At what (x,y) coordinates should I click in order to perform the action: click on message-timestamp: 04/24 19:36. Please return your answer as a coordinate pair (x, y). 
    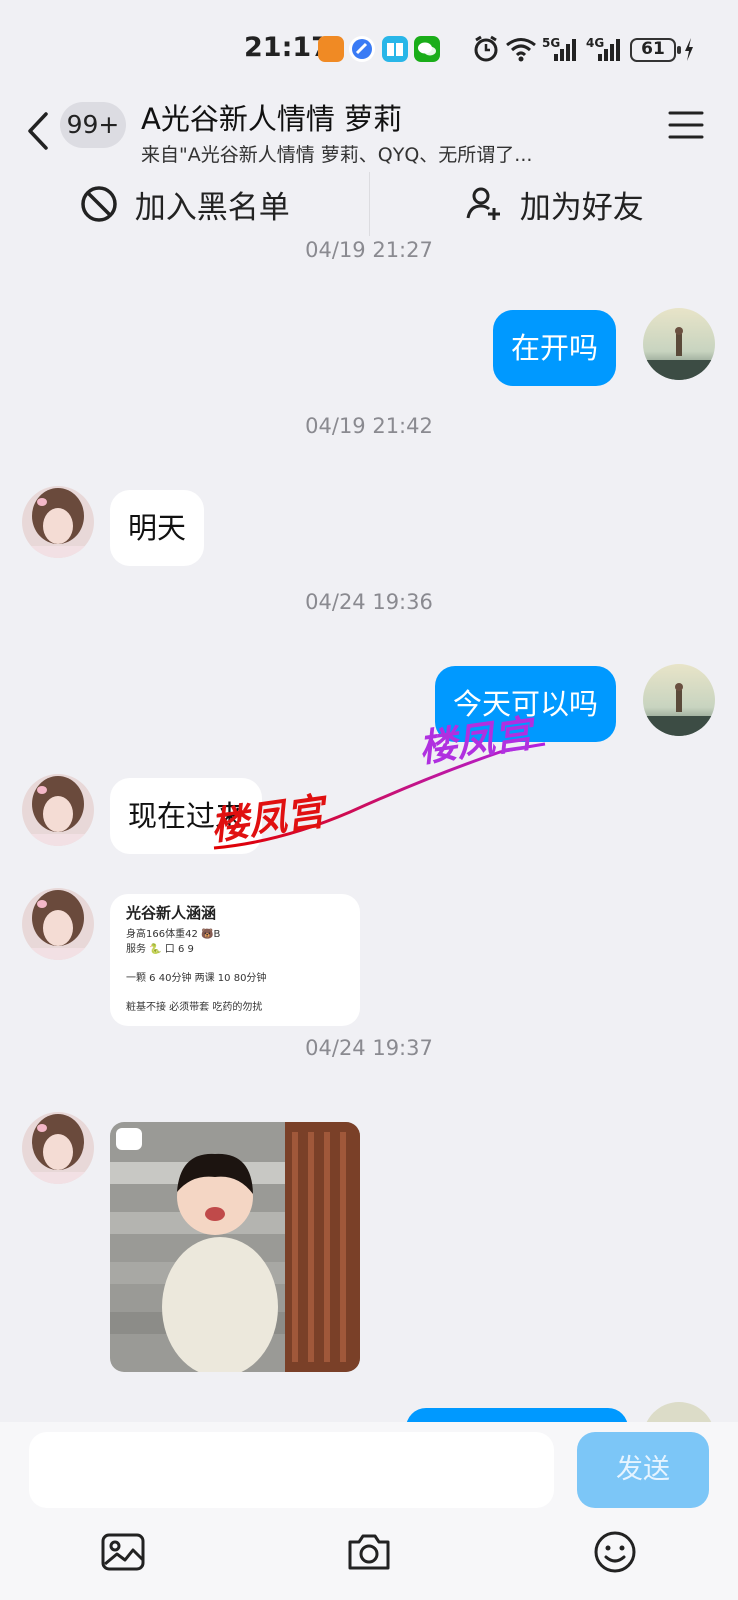
    Looking at the image, I should click on (369, 602).